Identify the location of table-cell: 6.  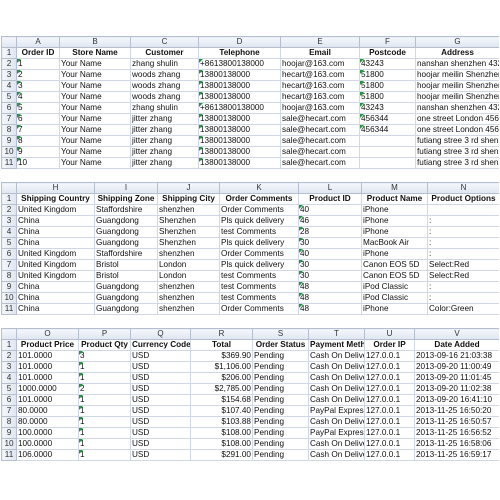
(38, 119).